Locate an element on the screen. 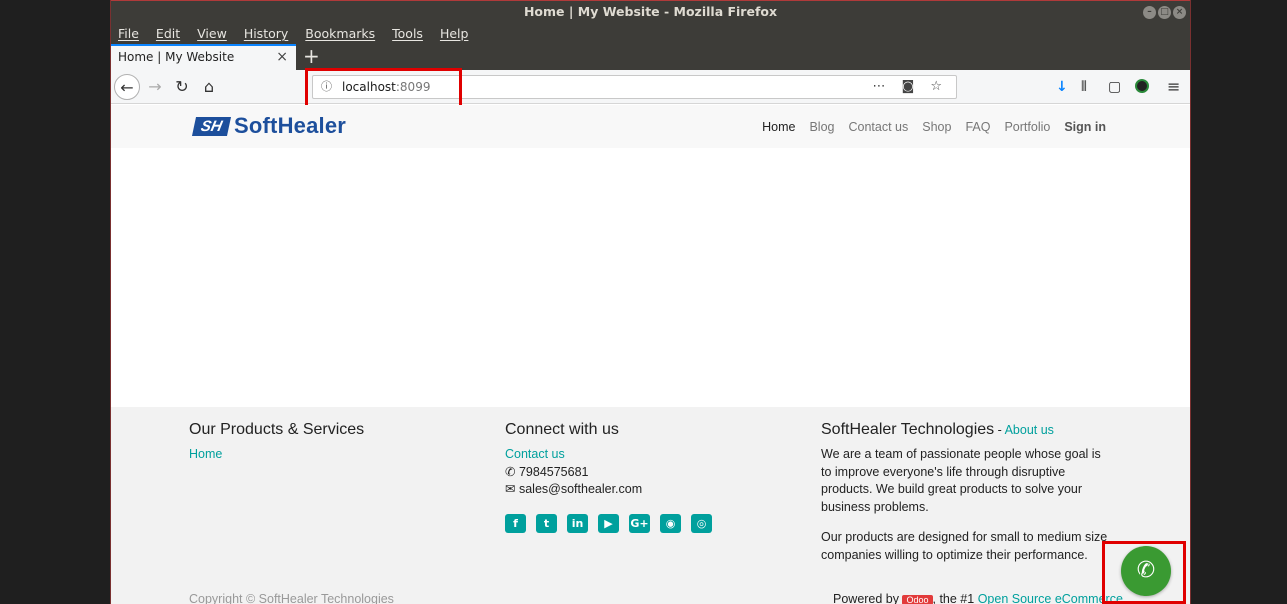  footer-connect-heading: Connect with us is located at coordinates (562, 429).